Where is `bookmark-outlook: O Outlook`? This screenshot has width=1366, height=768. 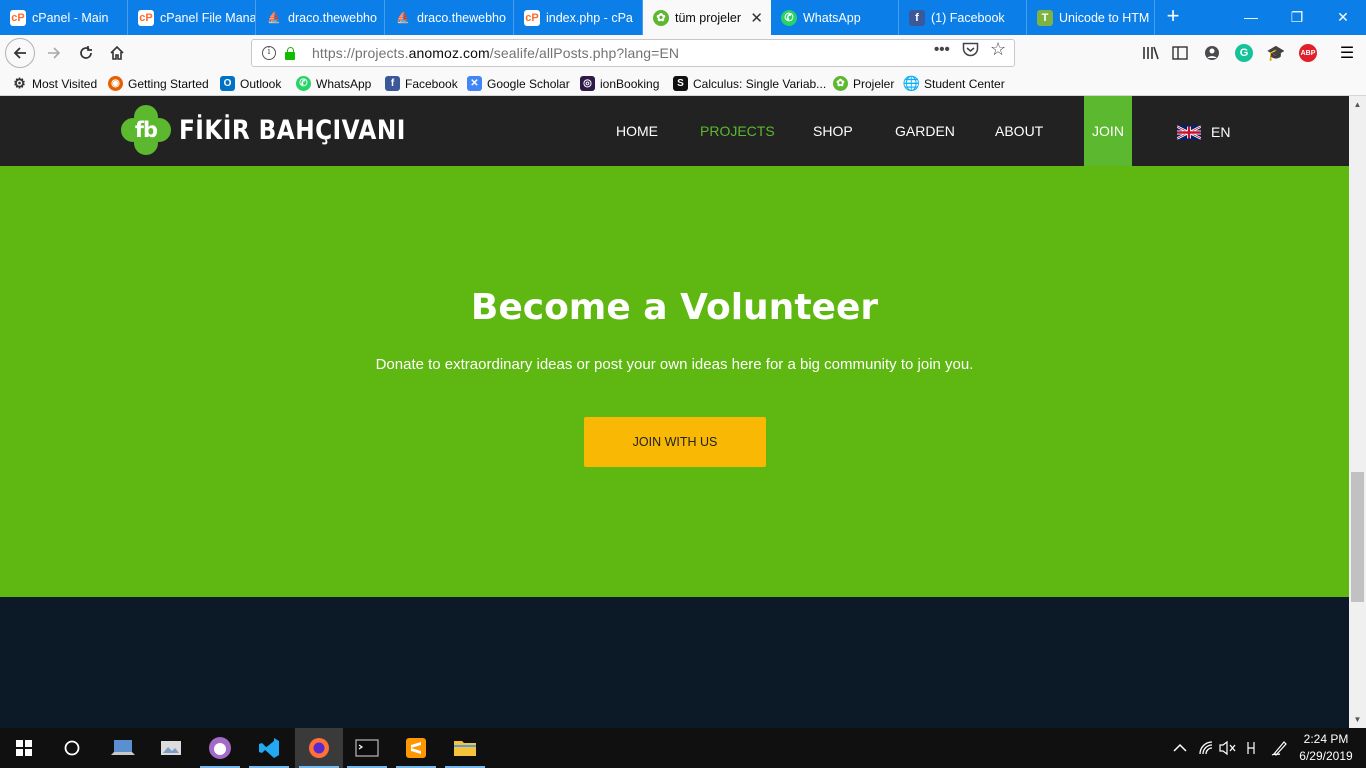 bookmark-outlook: O Outlook is located at coordinates (250, 83).